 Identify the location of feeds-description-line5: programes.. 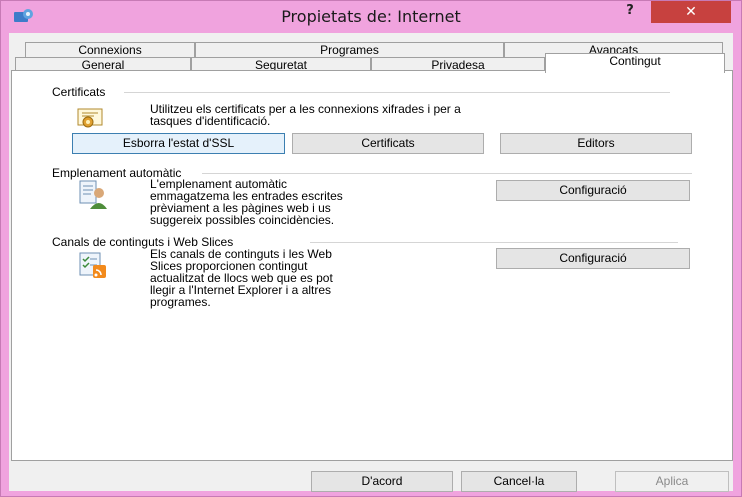
(180, 302).